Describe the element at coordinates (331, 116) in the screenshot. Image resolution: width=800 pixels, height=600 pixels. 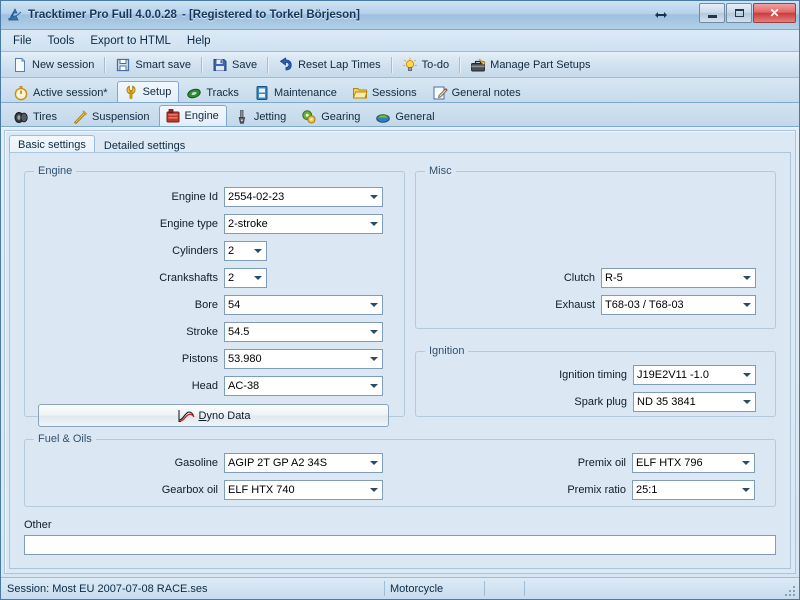
I see `subtab-gearing: Gearing` at that location.